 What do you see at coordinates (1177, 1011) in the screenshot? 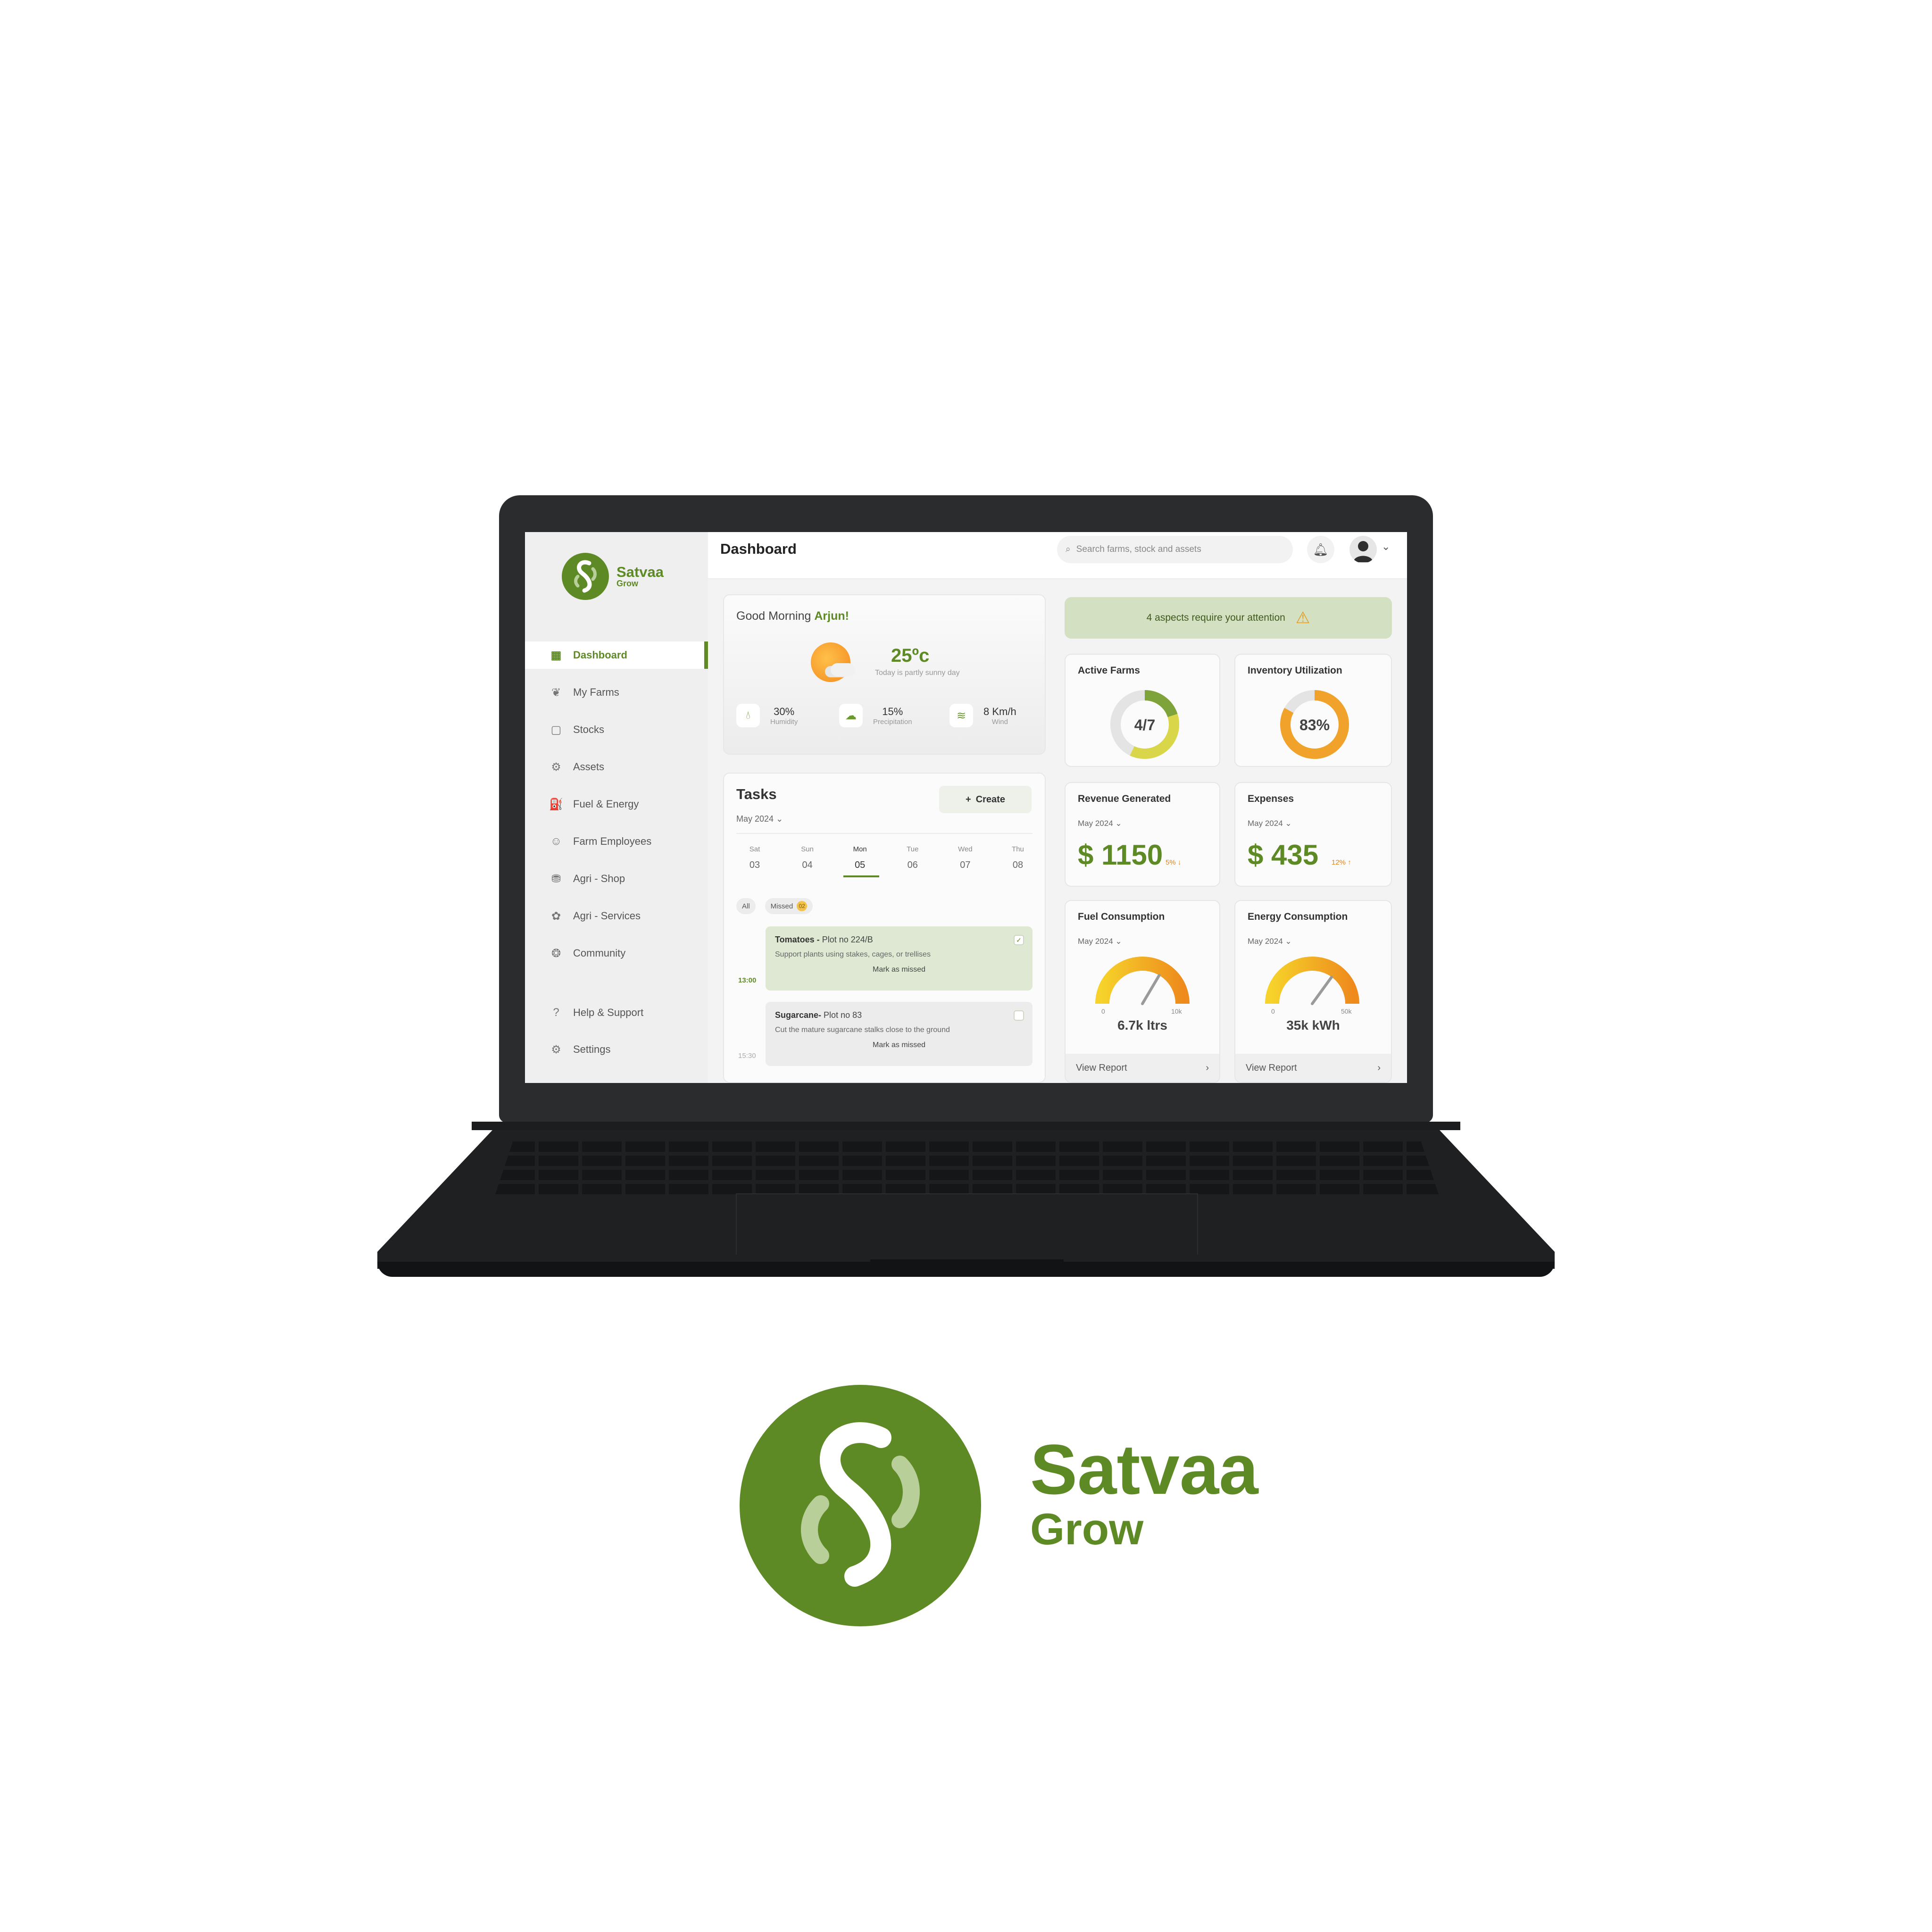
I see `gauge-max: 10k` at bounding box center [1177, 1011].